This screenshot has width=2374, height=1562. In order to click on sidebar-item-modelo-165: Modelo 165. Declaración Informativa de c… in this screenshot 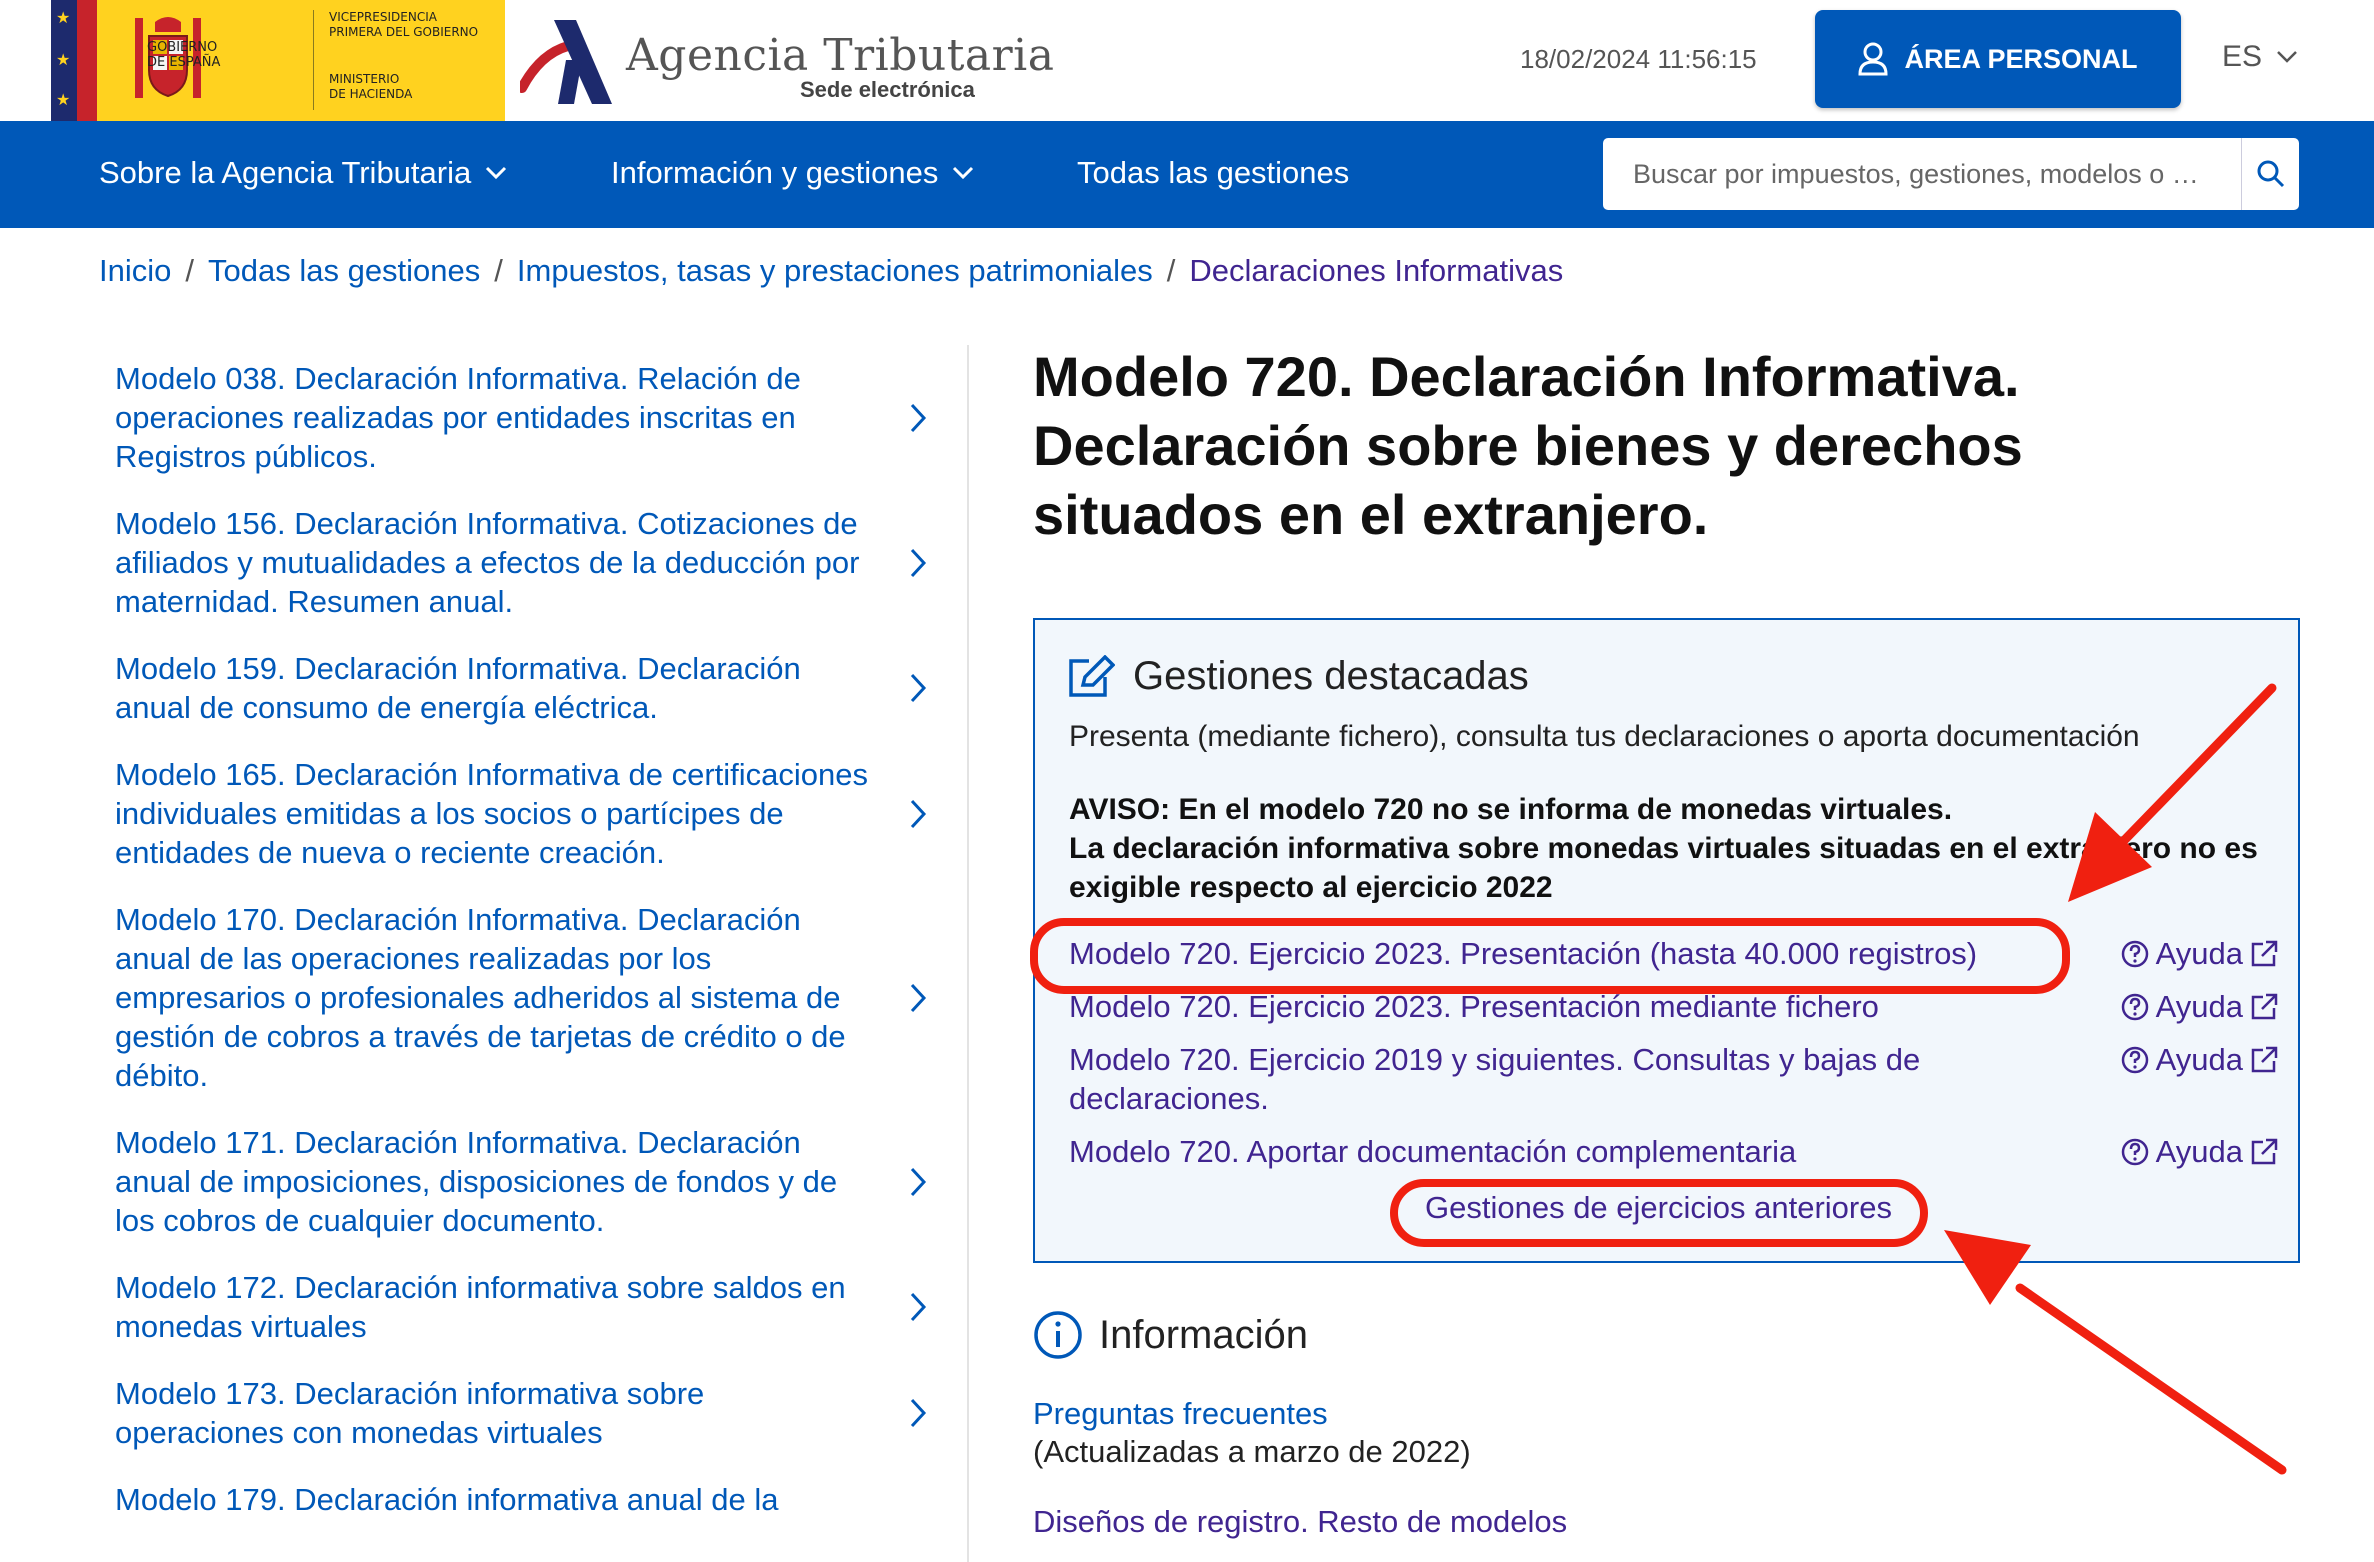, I will do `click(533, 813)`.